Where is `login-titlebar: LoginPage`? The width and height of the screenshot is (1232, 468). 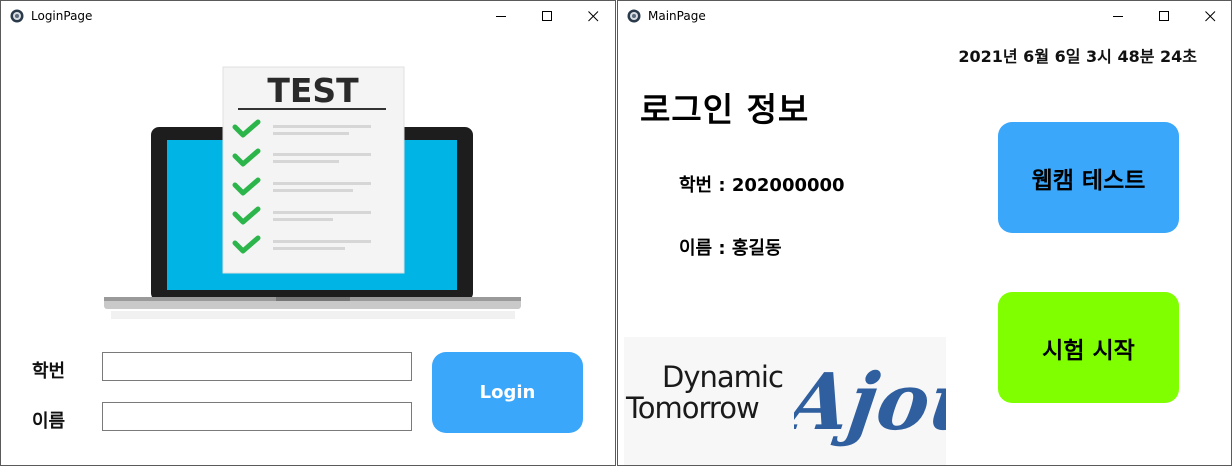
login-titlebar: LoginPage is located at coordinates (308, 16).